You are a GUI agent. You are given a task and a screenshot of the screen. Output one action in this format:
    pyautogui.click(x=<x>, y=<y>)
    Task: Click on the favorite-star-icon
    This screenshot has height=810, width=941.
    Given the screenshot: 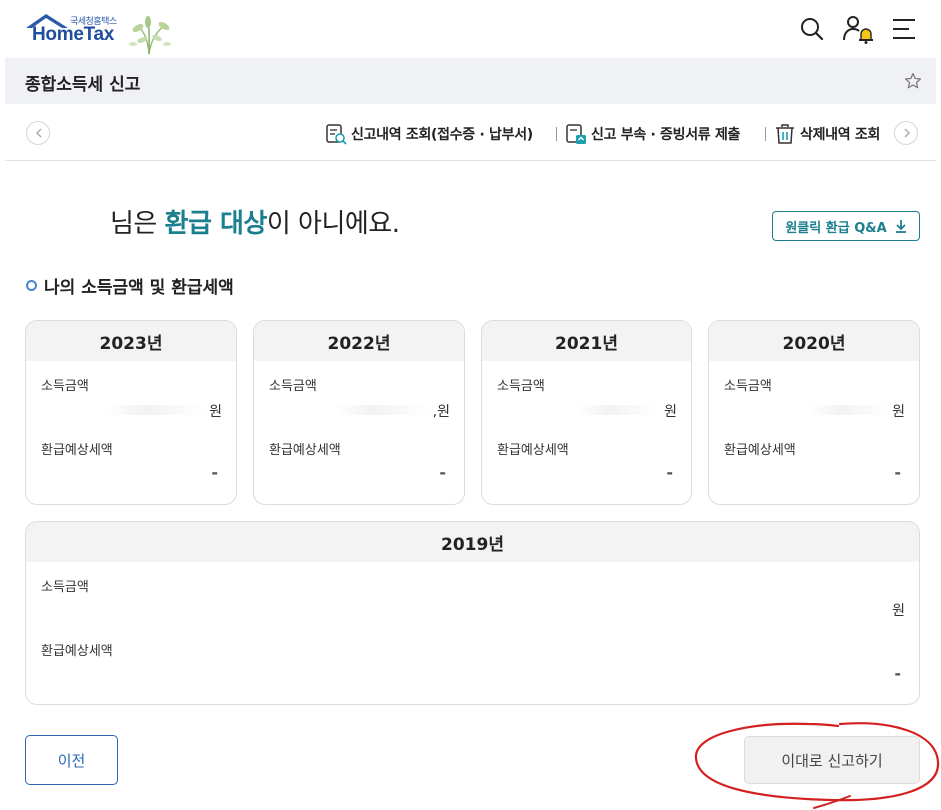 What is the action you would take?
    pyautogui.click(x=913, y=81)
    